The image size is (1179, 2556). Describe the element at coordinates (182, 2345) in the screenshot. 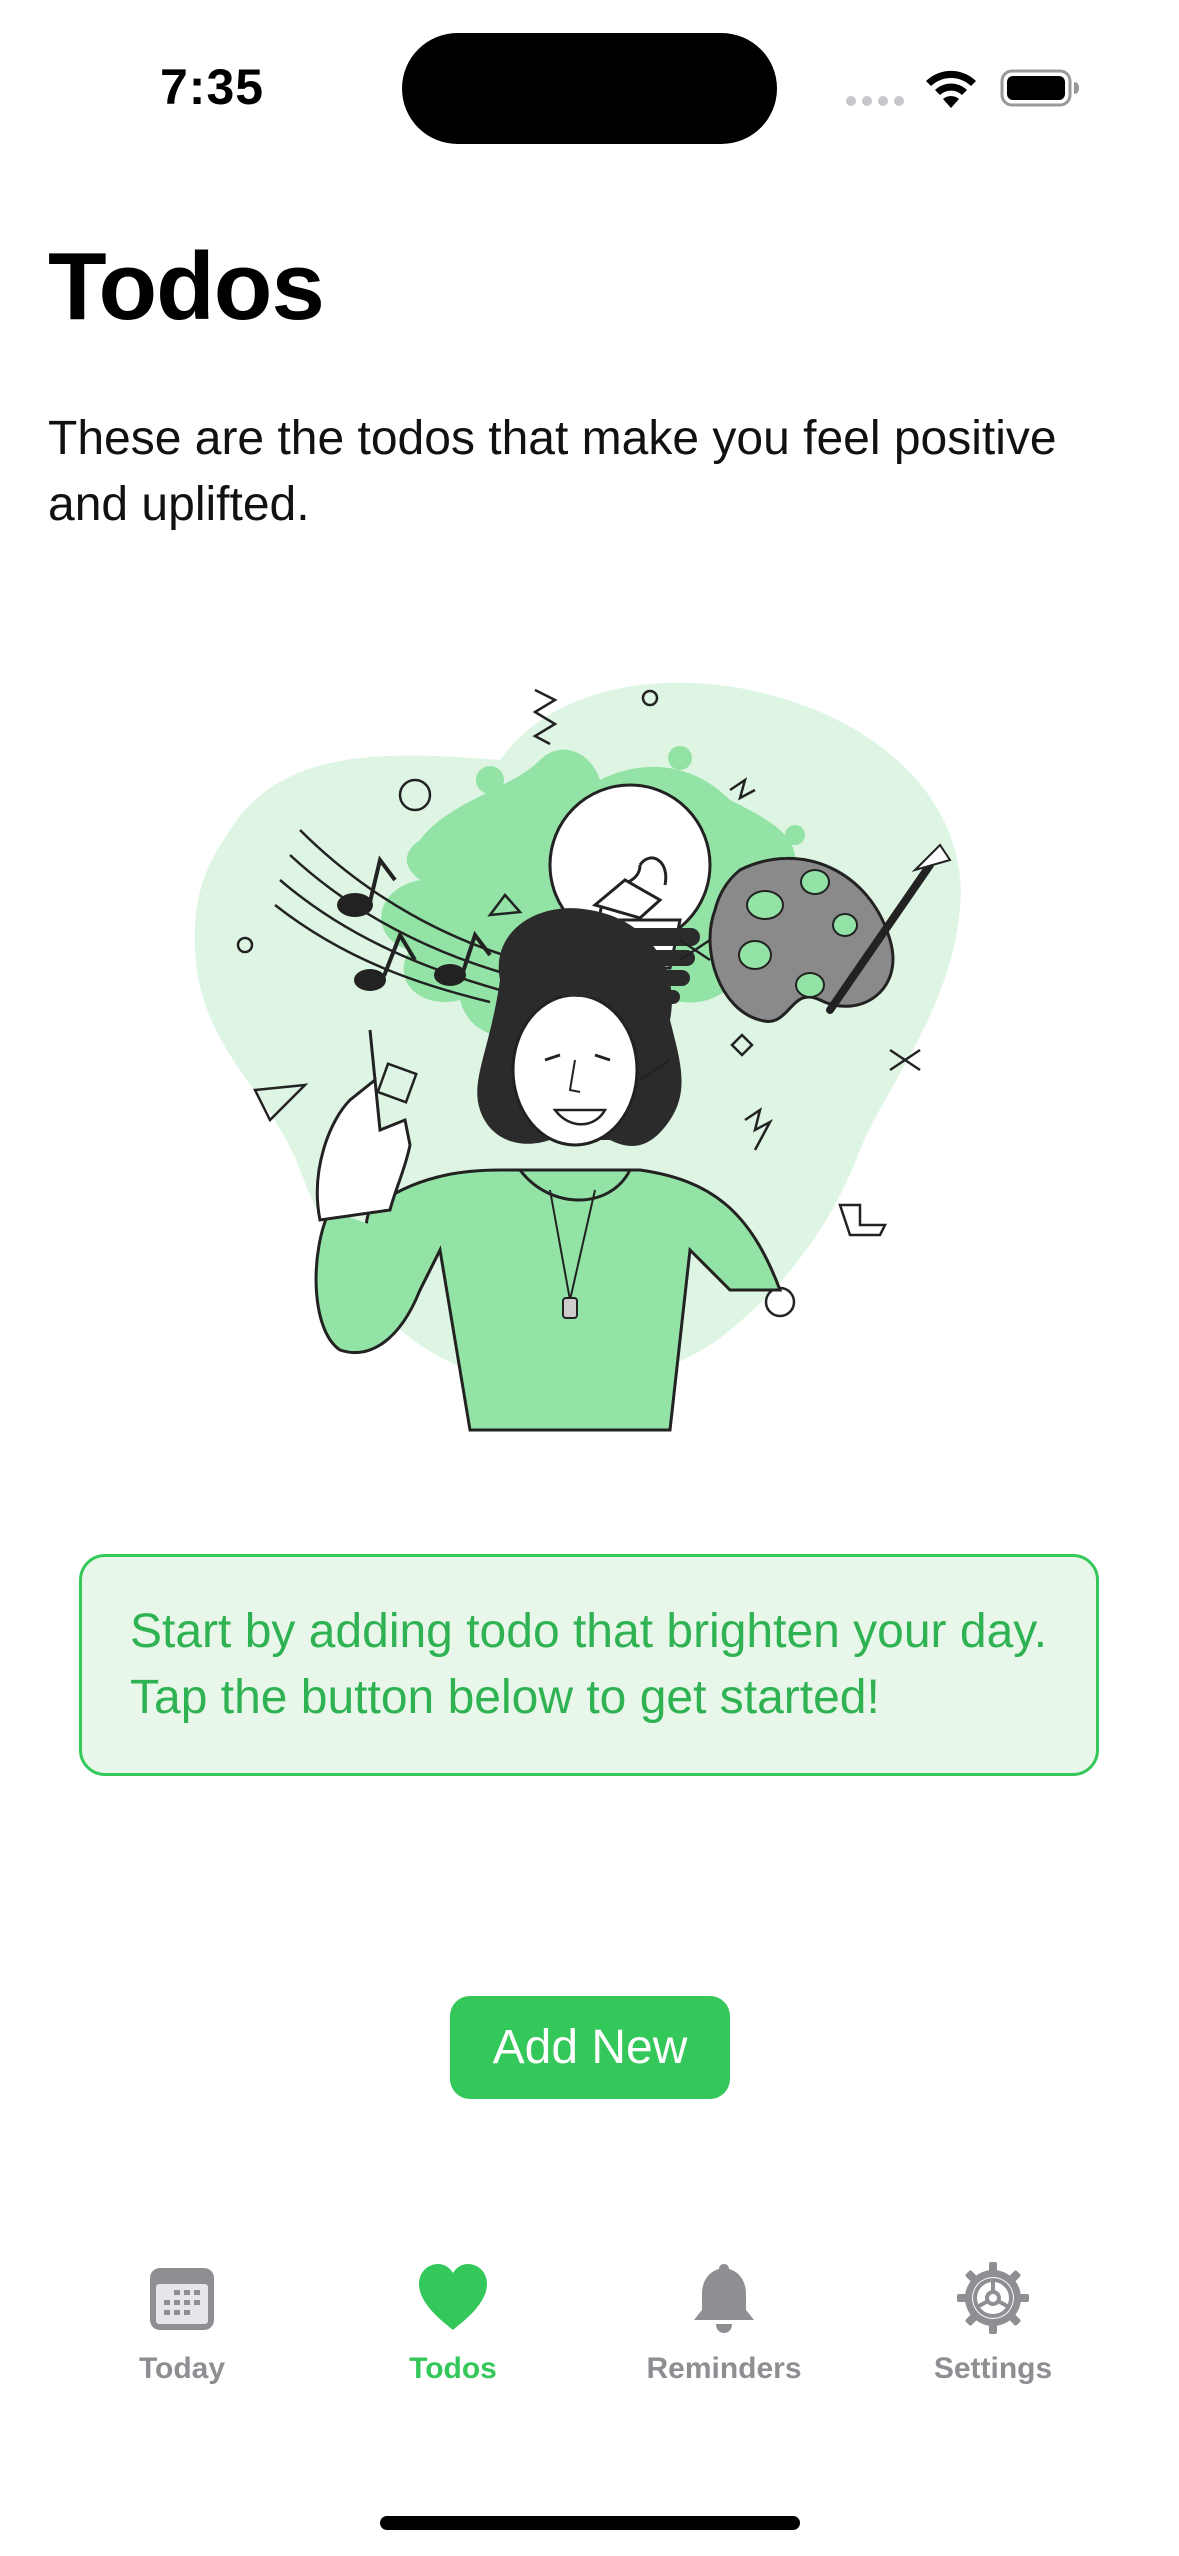

I see `tab-today: Today` at that location.